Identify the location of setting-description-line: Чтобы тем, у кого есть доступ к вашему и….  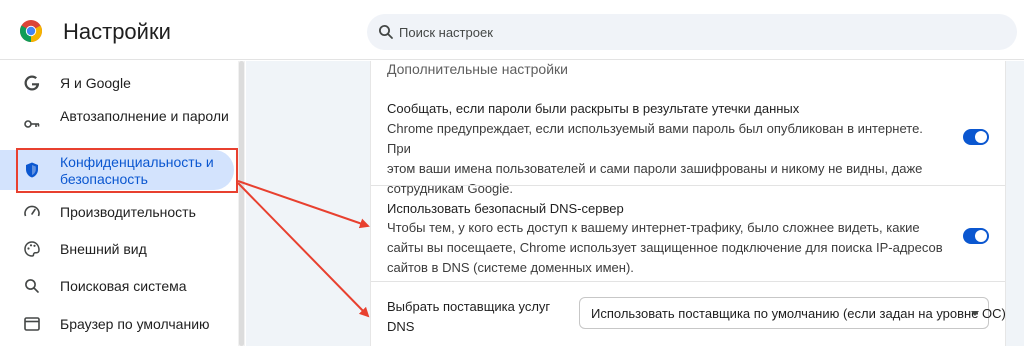
(653, 227).